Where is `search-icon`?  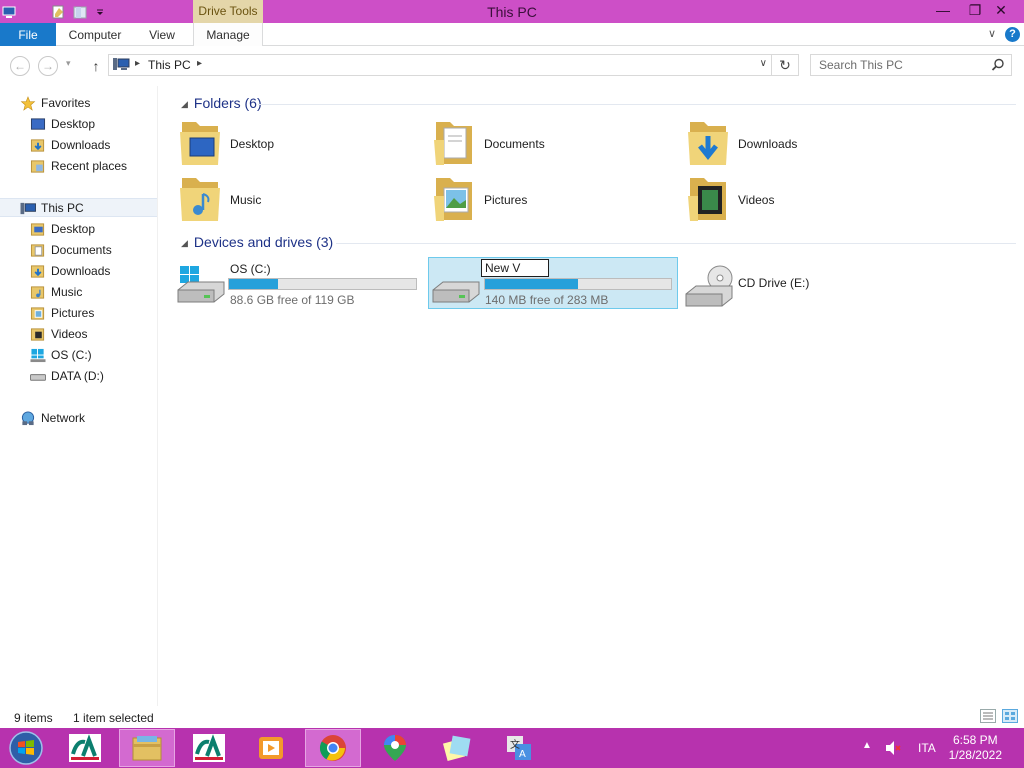
search-icon is located at coordinates (998, 66).